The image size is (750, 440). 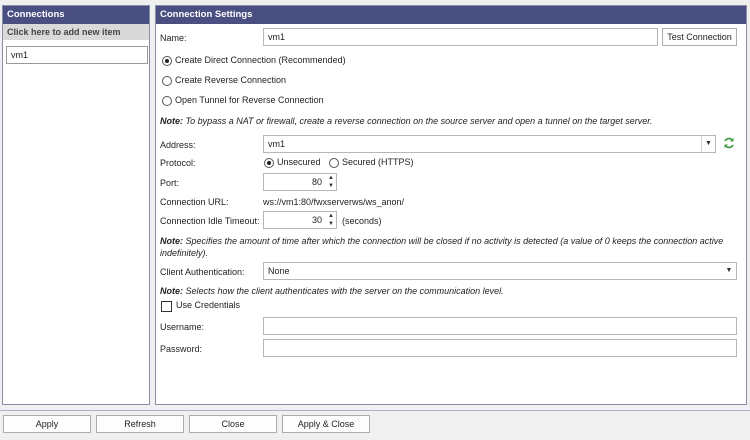 I want to click on use-credentials-checkbox: Use Credentials, so click(x=210, y=306).